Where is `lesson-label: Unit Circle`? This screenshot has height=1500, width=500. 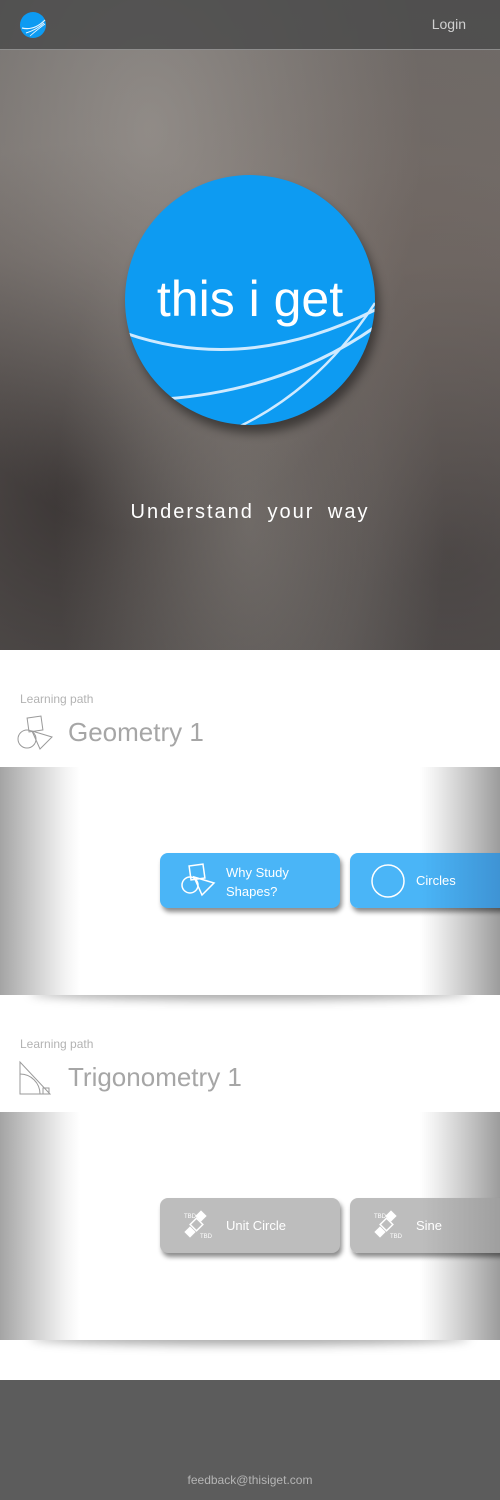 lesson-label: Unit Circle is located at coordinates (256, 1225).